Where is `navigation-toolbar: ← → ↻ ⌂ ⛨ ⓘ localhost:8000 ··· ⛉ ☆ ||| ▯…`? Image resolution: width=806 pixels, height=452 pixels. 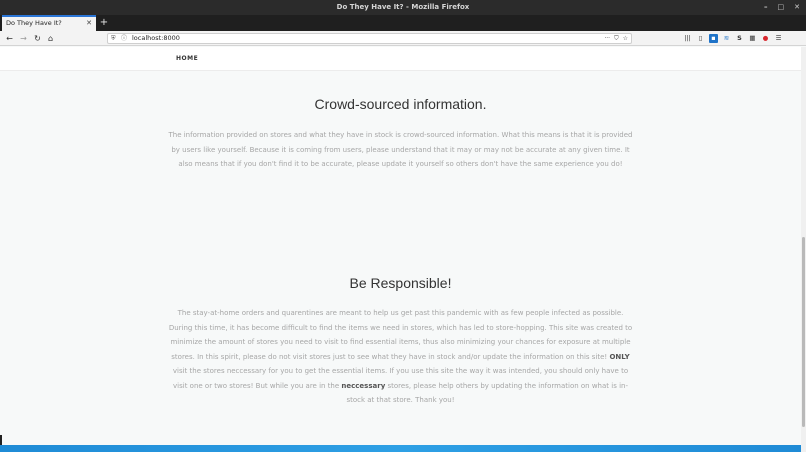 navigation-toolbar: ← → ↻ ⌂ ⛨ ⓘ localhost:8000 ··· ⛉ ☆ ||| ▯… is located at coordinates (403, 38).